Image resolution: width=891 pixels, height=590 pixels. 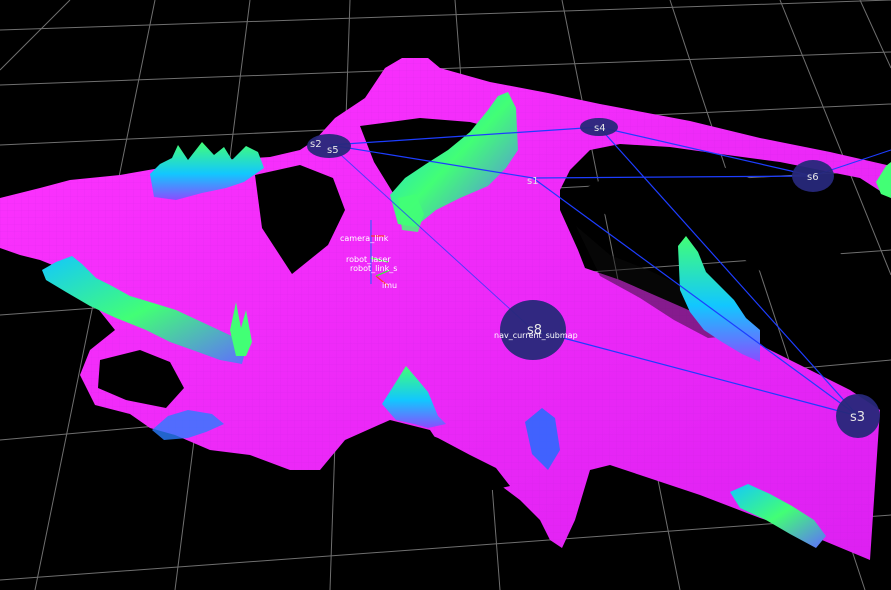 What do you see at coordinates (813, 177) in the screenshot?
I see `waypoint-s6-label: s6` at bounding box center [813, 177].